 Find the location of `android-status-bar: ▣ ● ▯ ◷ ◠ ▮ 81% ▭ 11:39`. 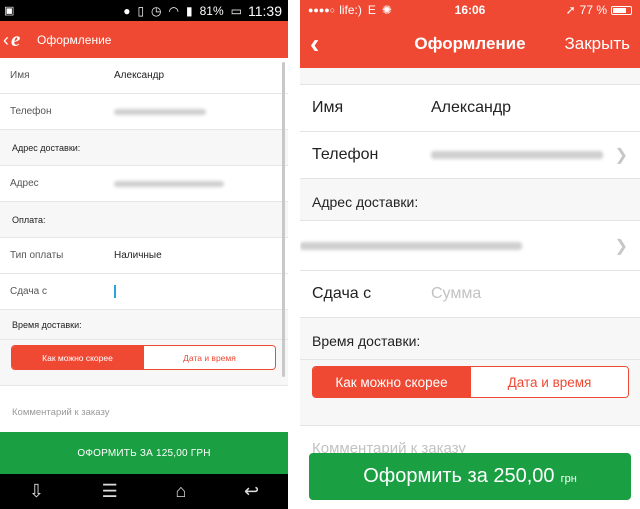

android-status-bar: ▣ ● ▯ ◷ ◠ ▮ 81% ▭ 11:39 is located at coordinates (144, 10).